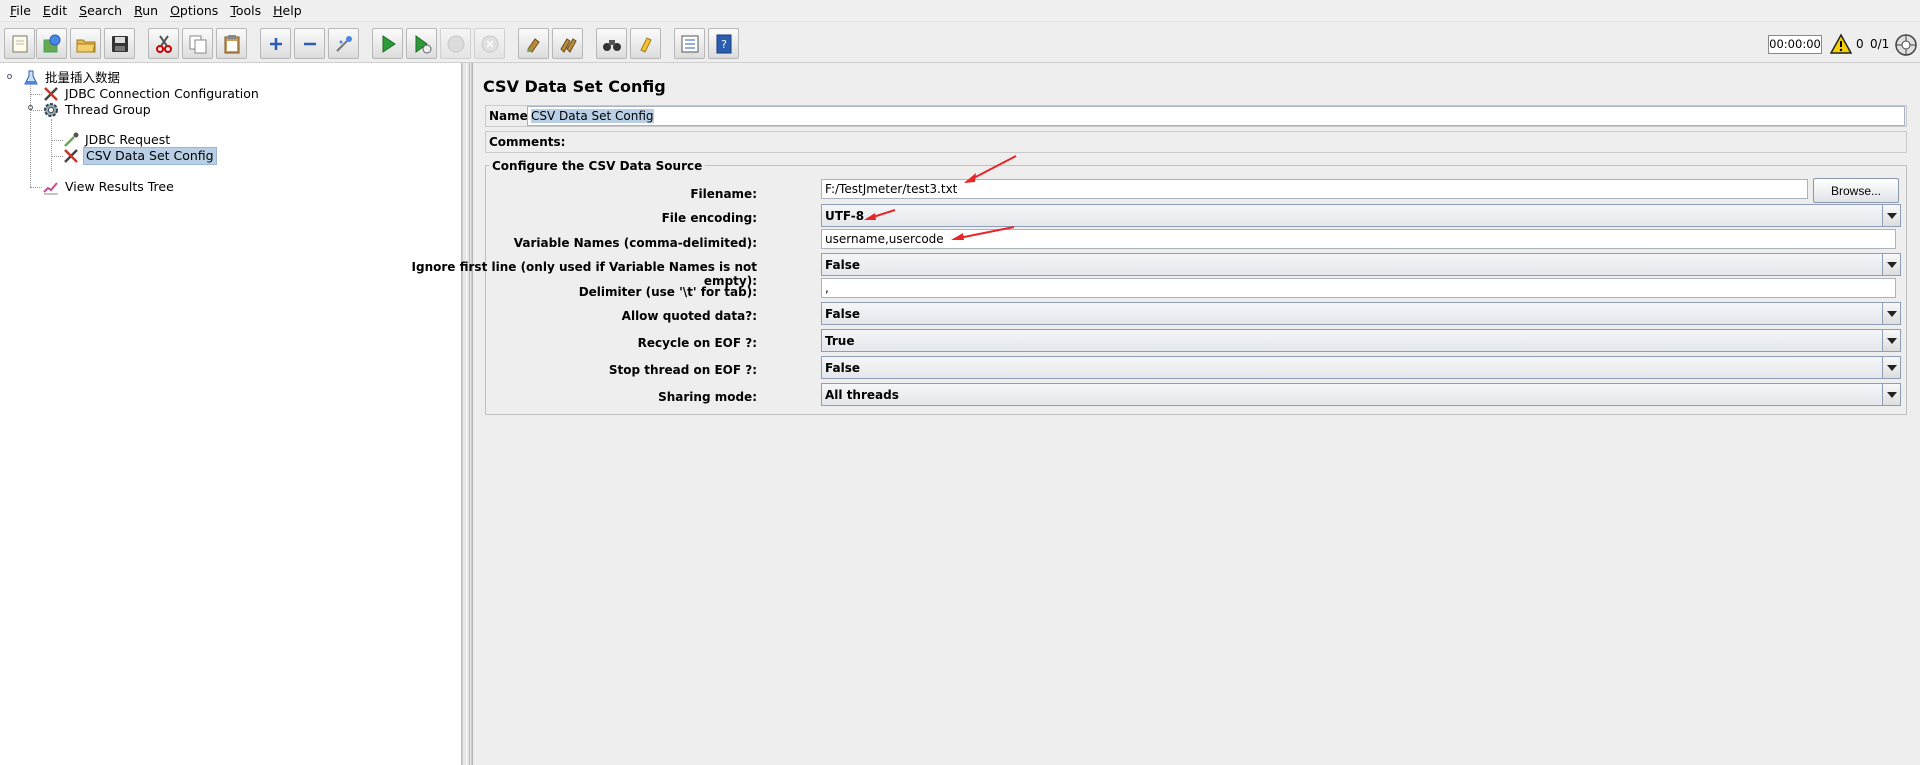 The image size is (1920, 765). What do you see at coordinates (162, 93) in the screenshot?
I see `tree-label: JDBC Connection Configuration` at bounding box center [162, 93].